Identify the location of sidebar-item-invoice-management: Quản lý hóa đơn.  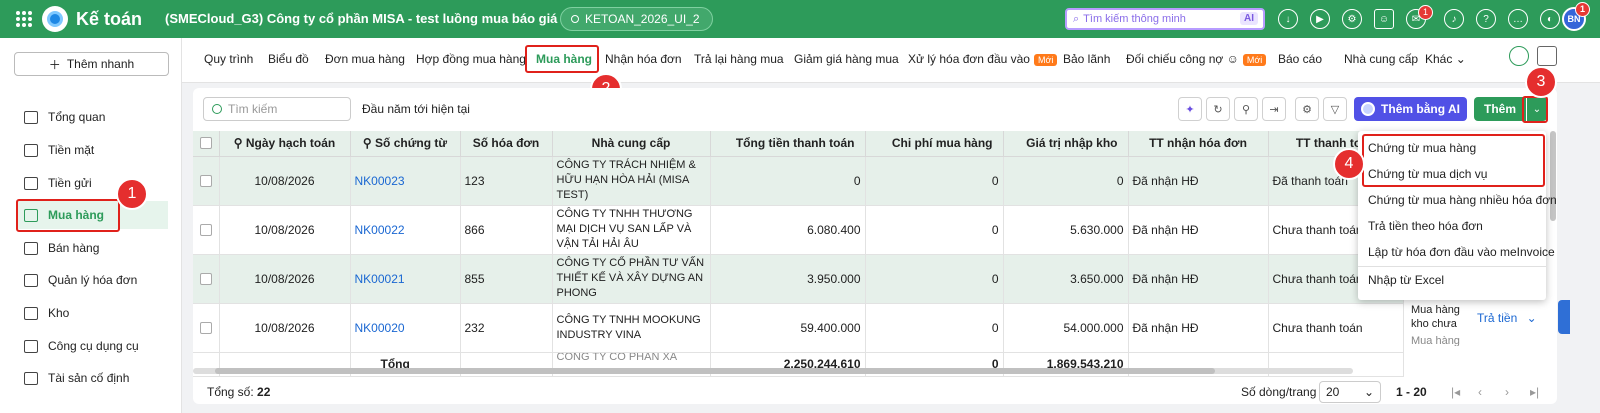
(92, 280).